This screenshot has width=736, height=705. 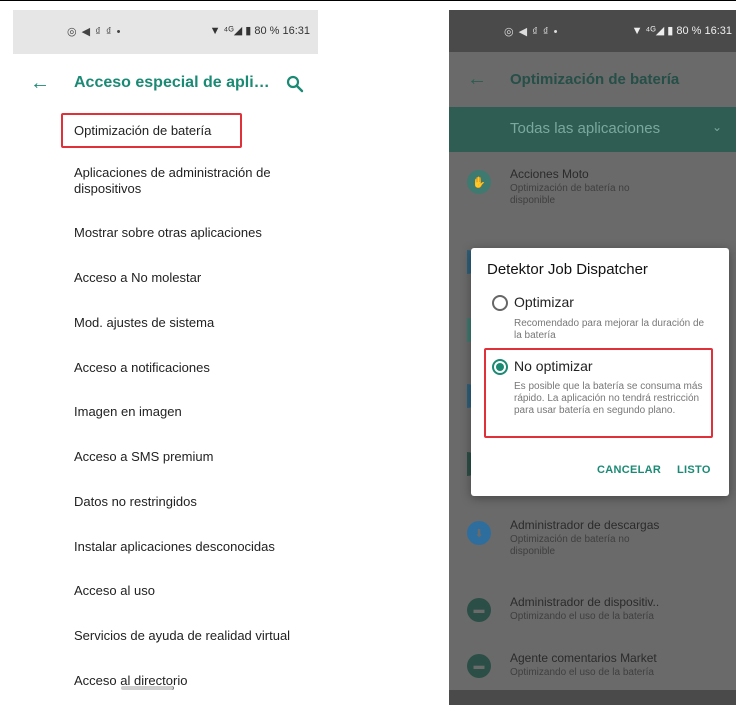 I want to click on radio-optimize, so click(x=500, y=303).